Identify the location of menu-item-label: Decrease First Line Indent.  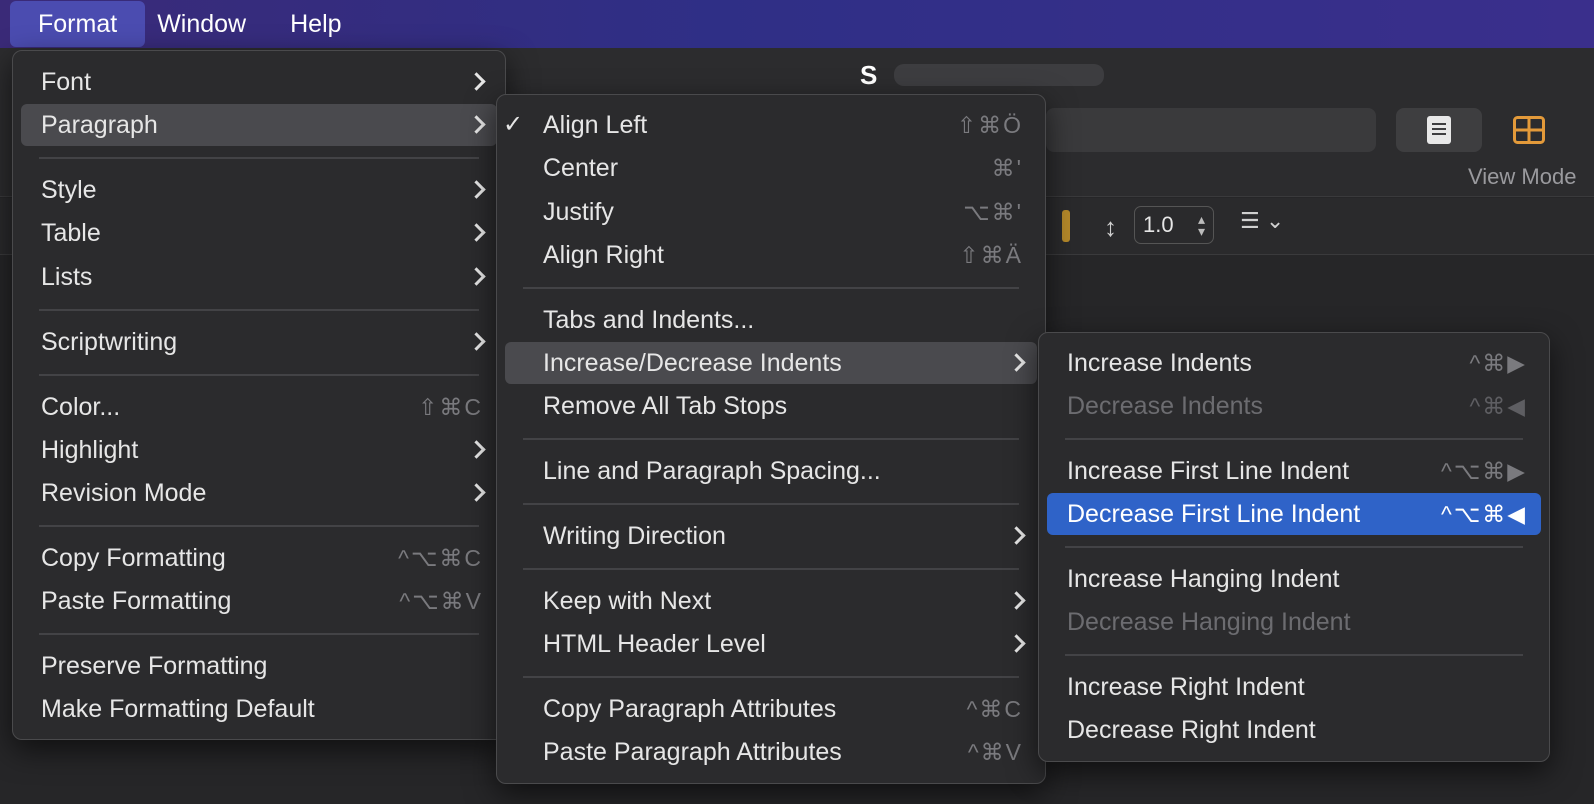
(1214, 513).